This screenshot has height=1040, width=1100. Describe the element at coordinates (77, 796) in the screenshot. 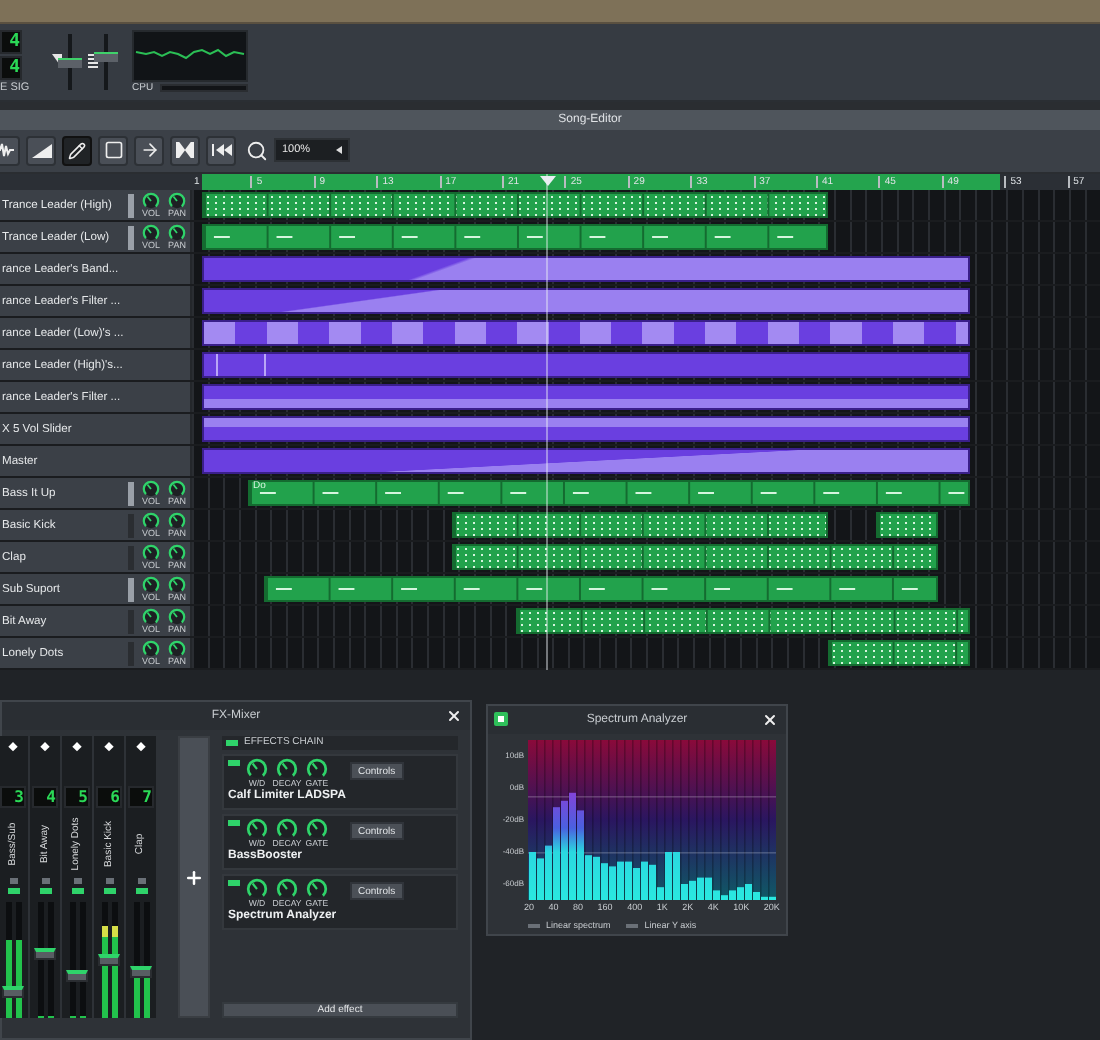

I see `channel-number: 5` at that location.